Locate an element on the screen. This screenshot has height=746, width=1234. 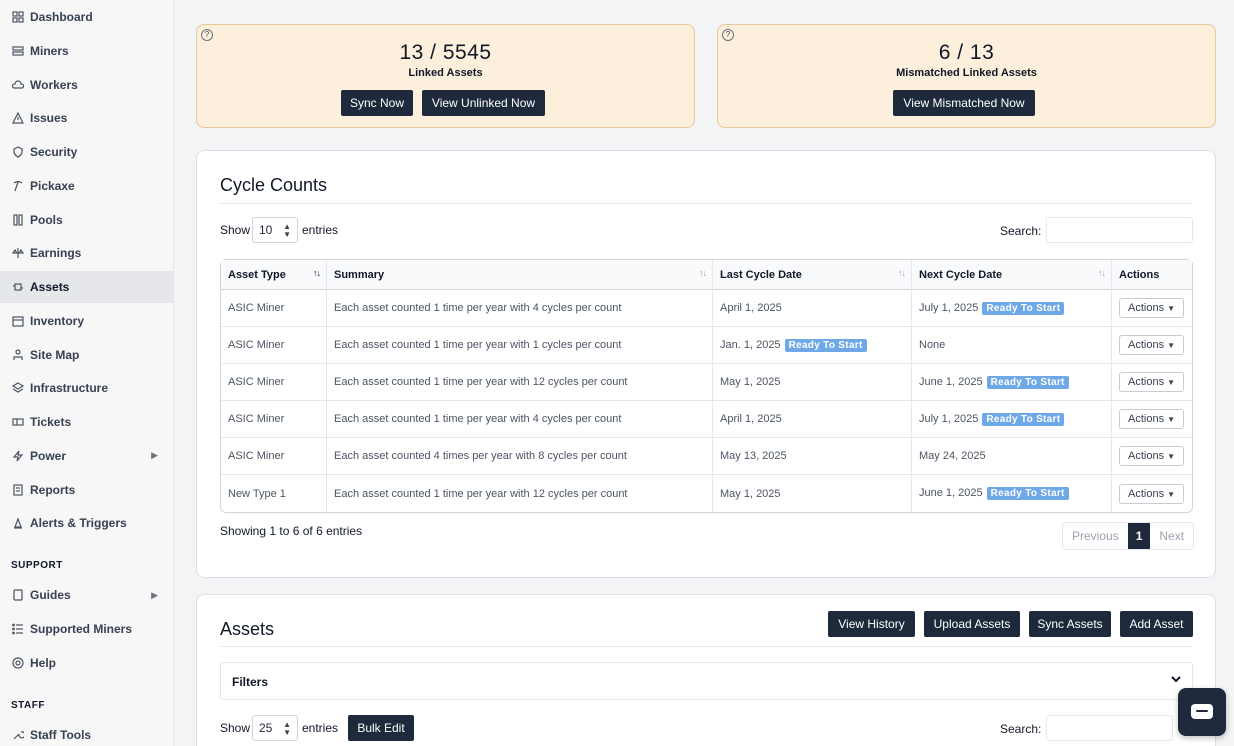
scale-icon is located at coordinates (18, 253).